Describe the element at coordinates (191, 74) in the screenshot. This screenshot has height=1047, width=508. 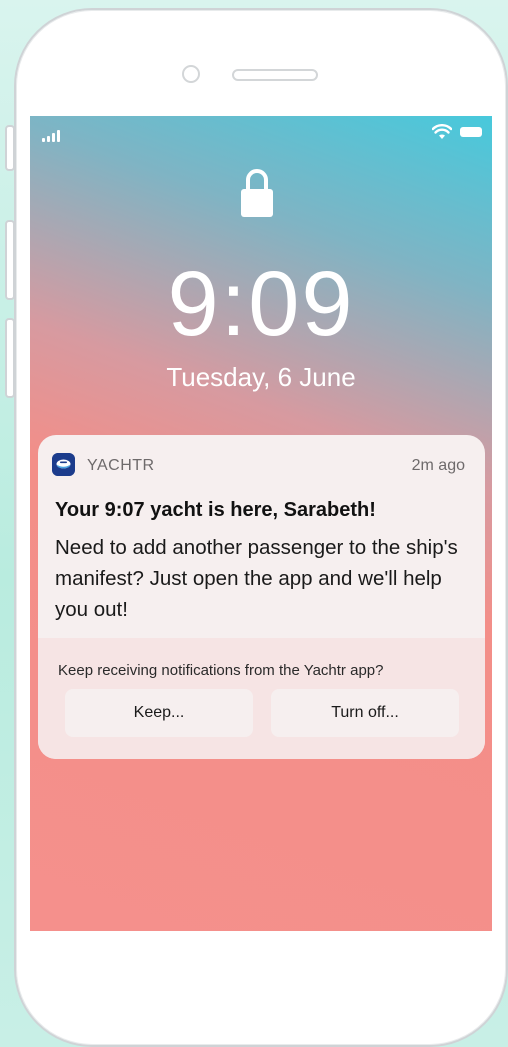
I see `front-camera` at that location.